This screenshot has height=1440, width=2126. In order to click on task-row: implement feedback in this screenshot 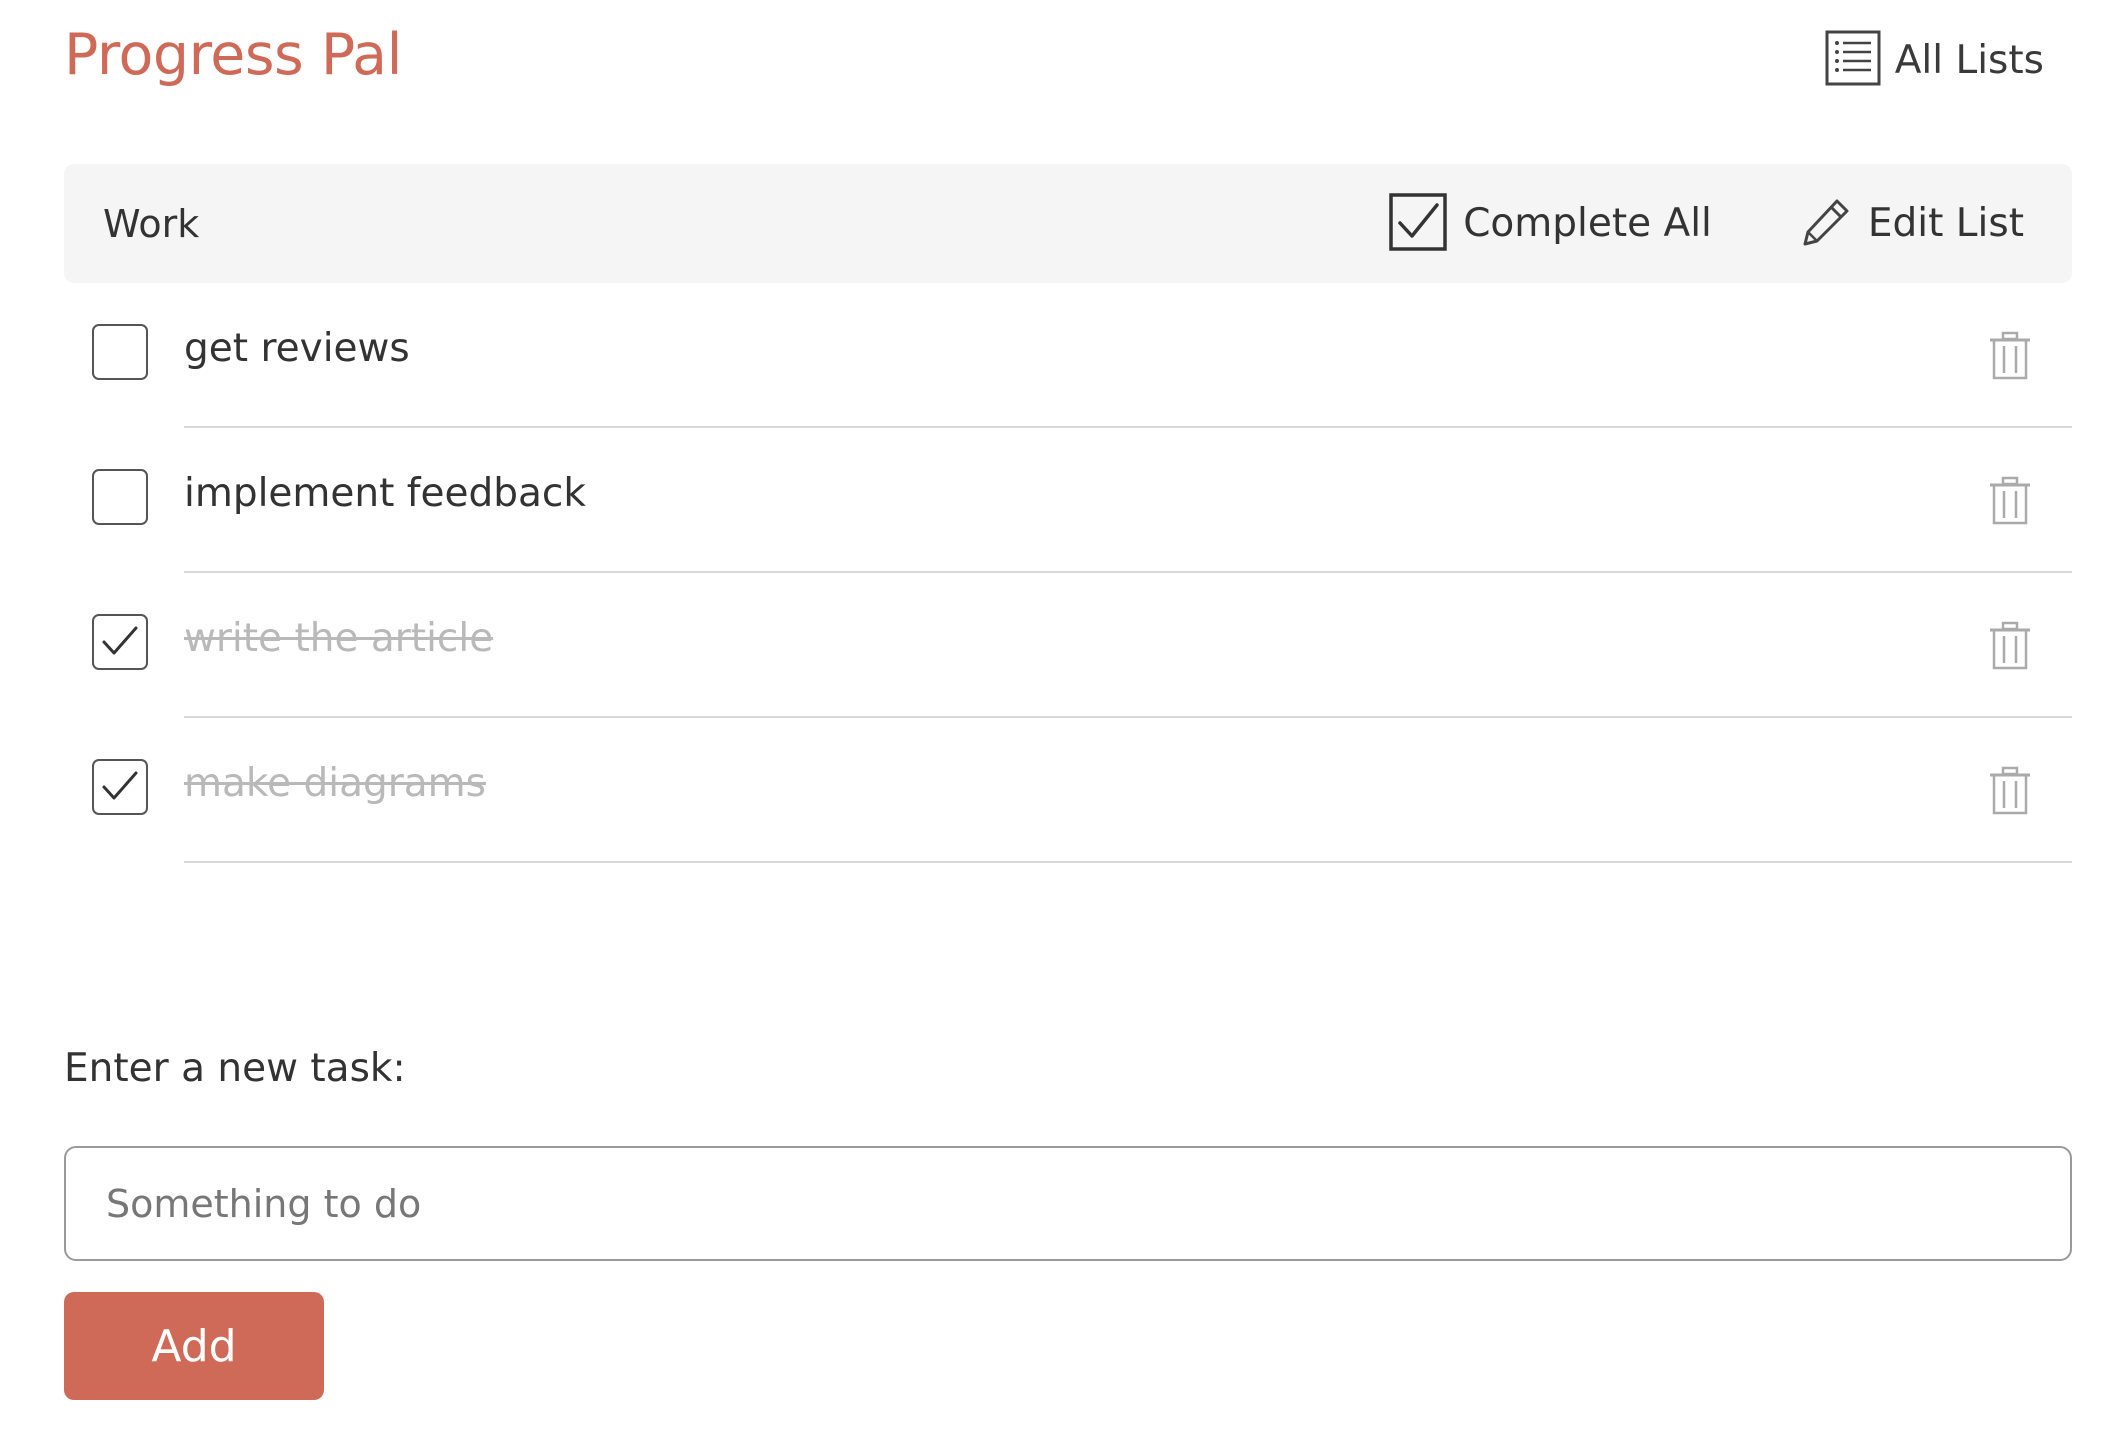, I will do `click(1068, 500)`.